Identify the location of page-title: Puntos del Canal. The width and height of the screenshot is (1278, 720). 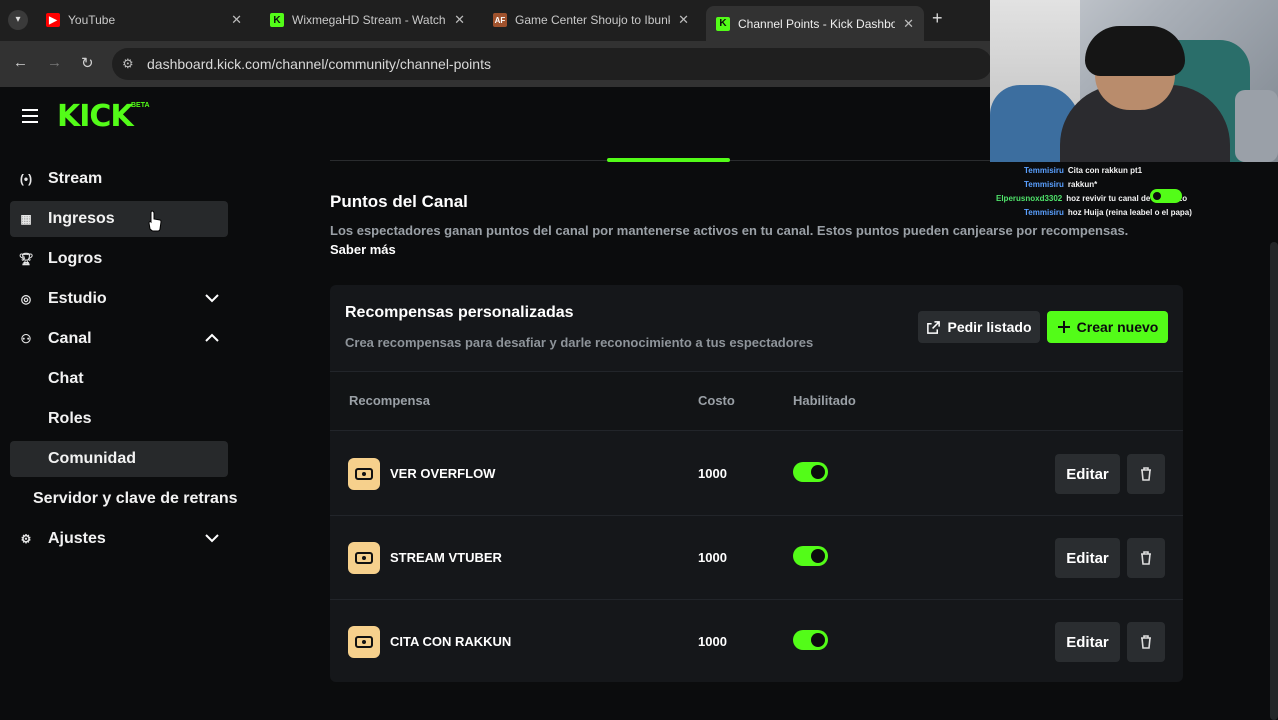
(399, 201).